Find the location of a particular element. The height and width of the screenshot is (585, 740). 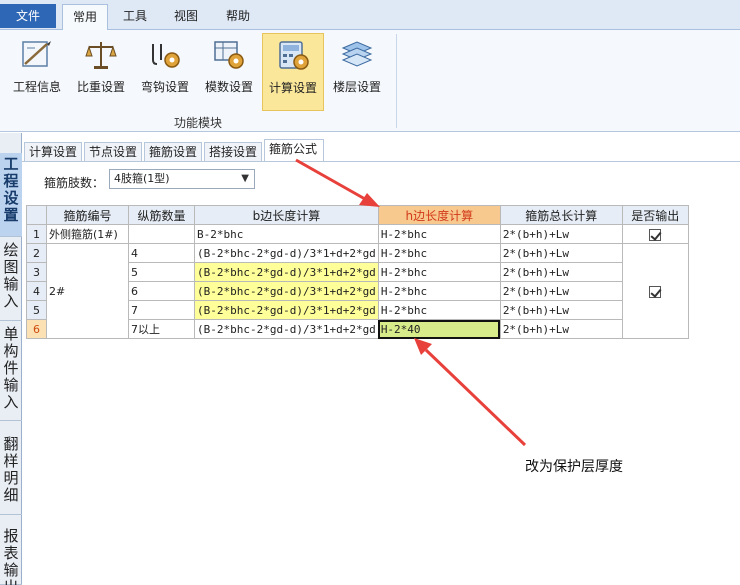

floor-stack-icon is located at coordinates (357, 54).